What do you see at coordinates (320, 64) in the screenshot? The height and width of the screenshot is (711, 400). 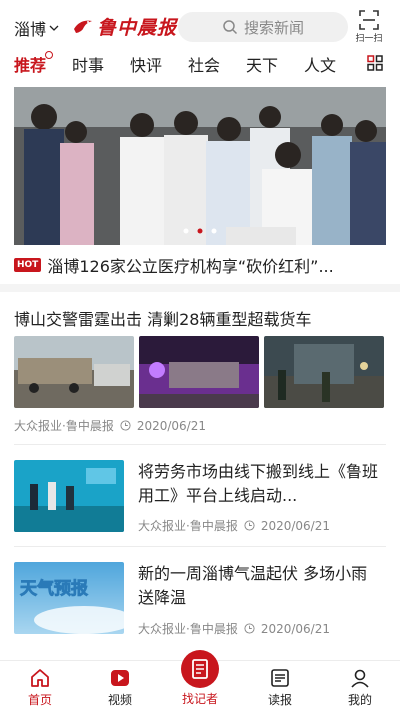 I see `tab-culture: 人文` at bounding box center [320, 64].